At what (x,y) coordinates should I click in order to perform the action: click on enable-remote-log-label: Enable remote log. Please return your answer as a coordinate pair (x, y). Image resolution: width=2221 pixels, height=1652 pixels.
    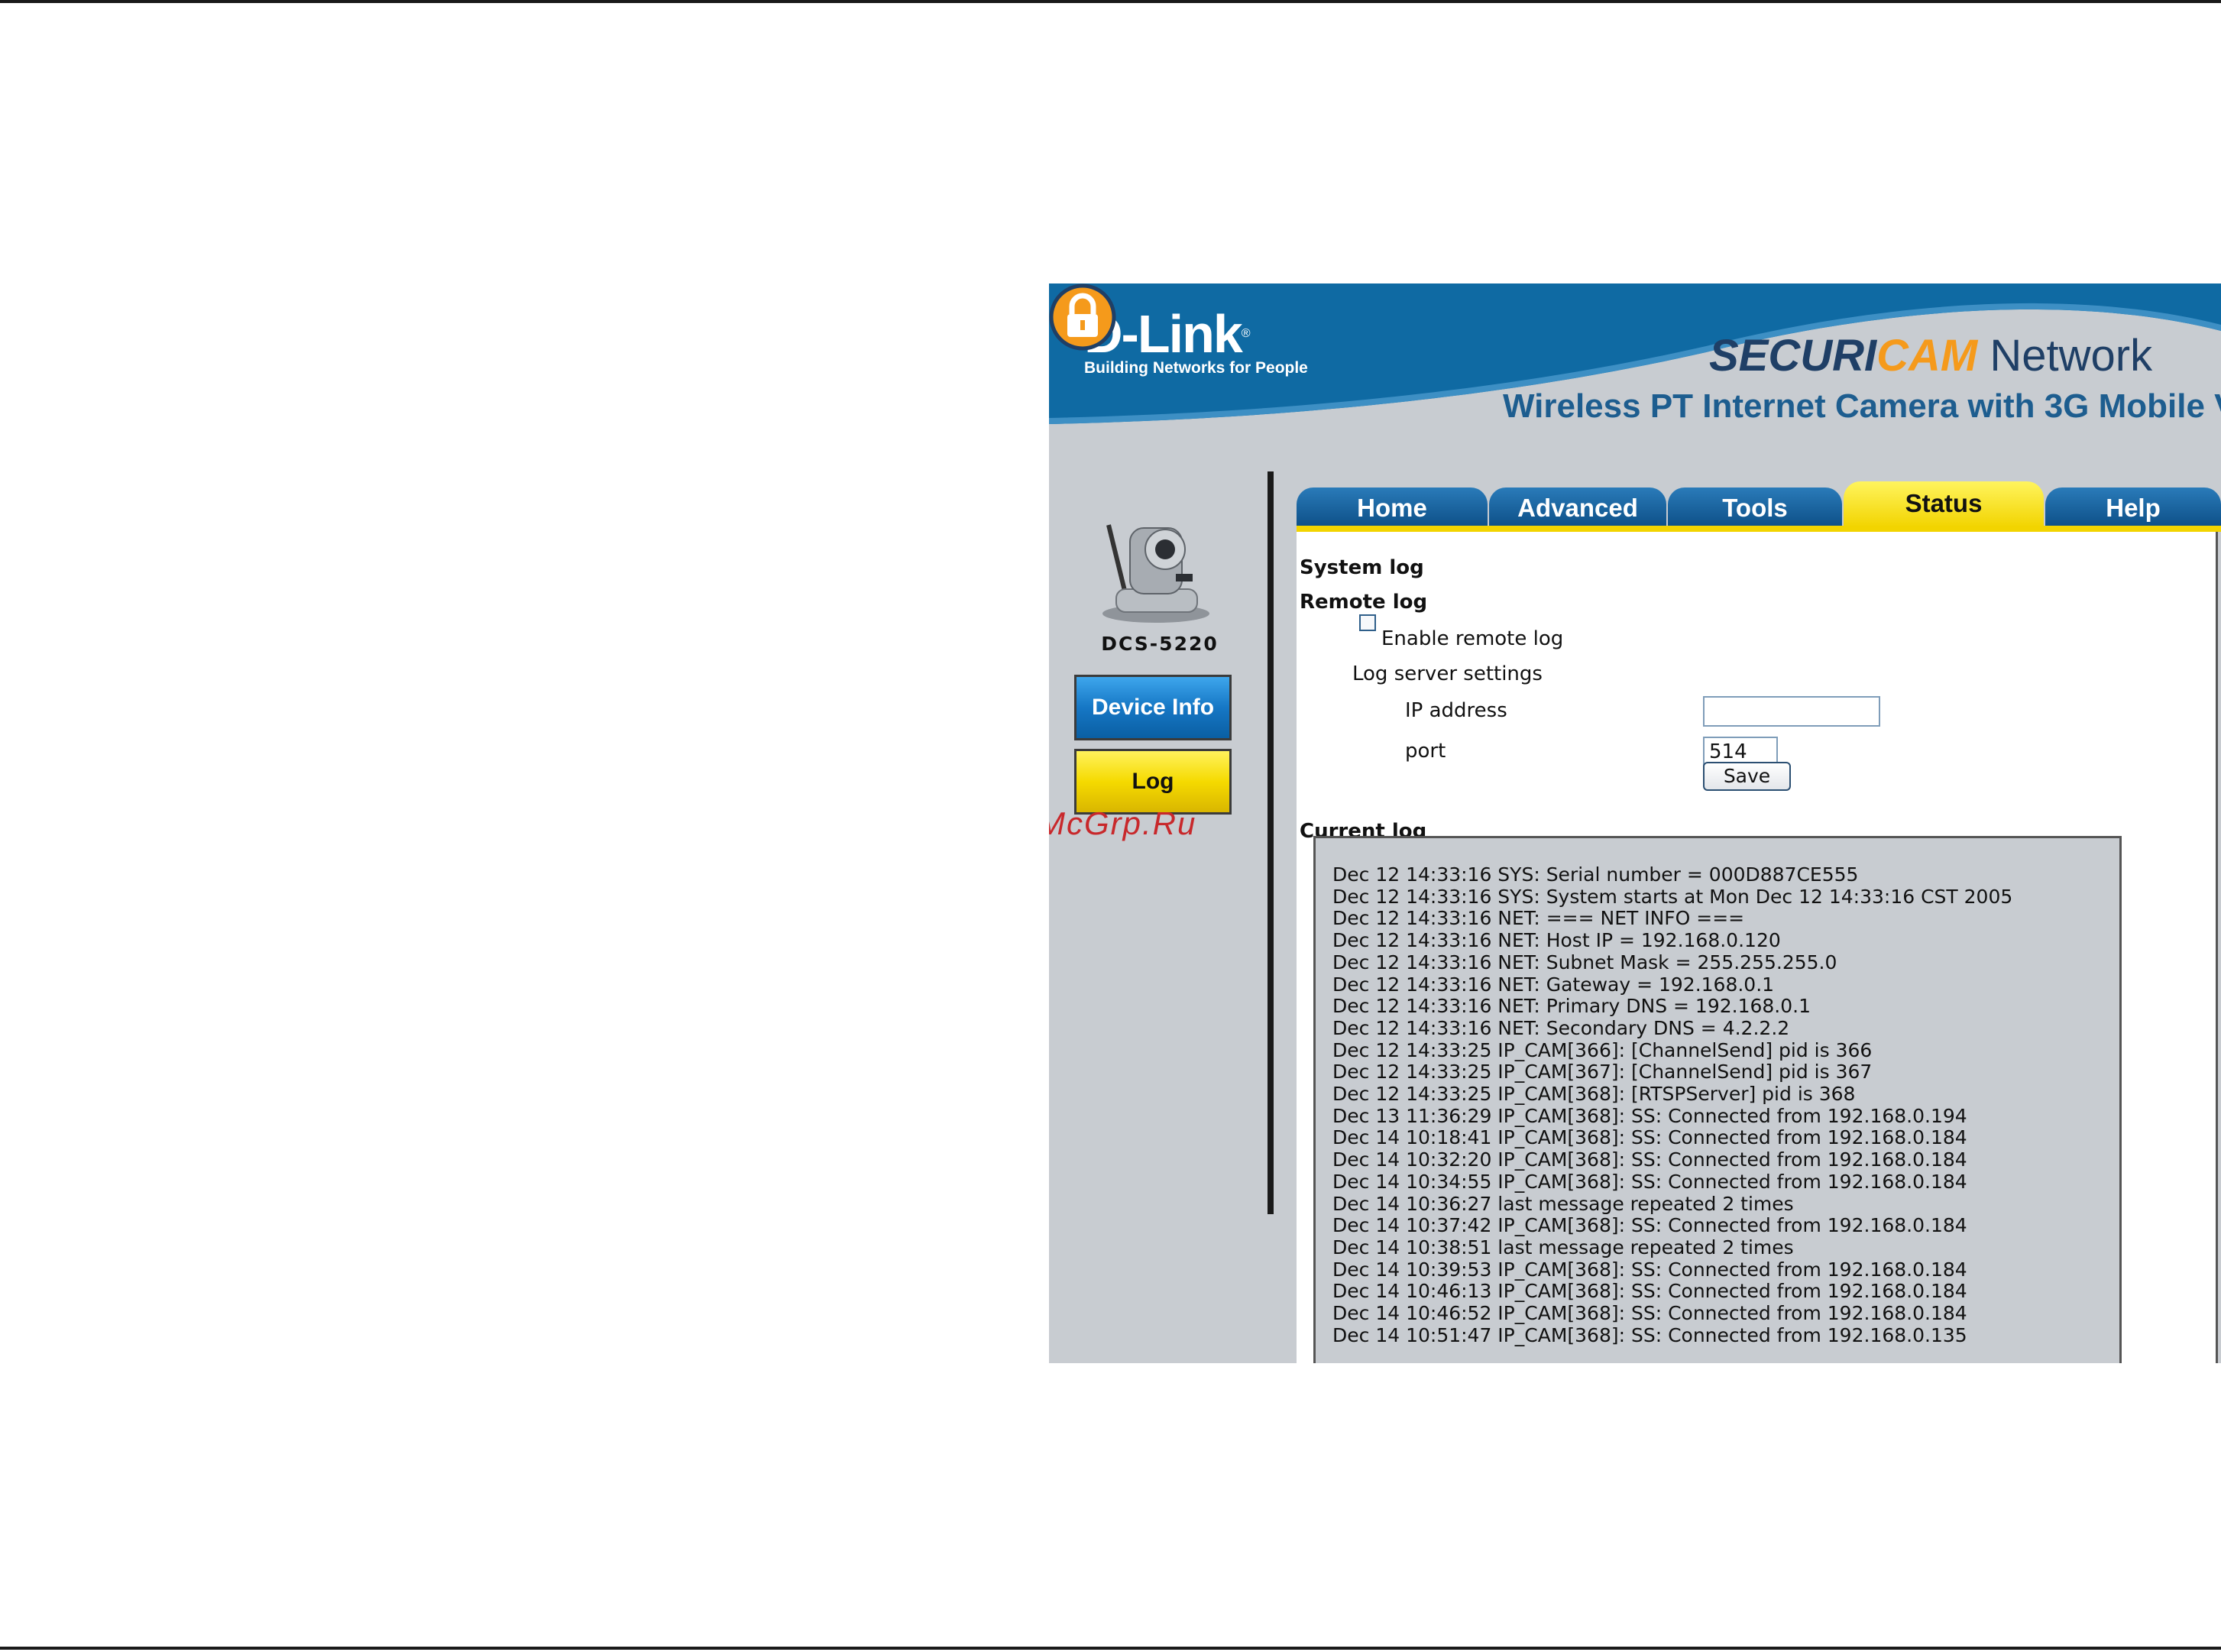
    Looking at the image, I should click on (1472, 638).